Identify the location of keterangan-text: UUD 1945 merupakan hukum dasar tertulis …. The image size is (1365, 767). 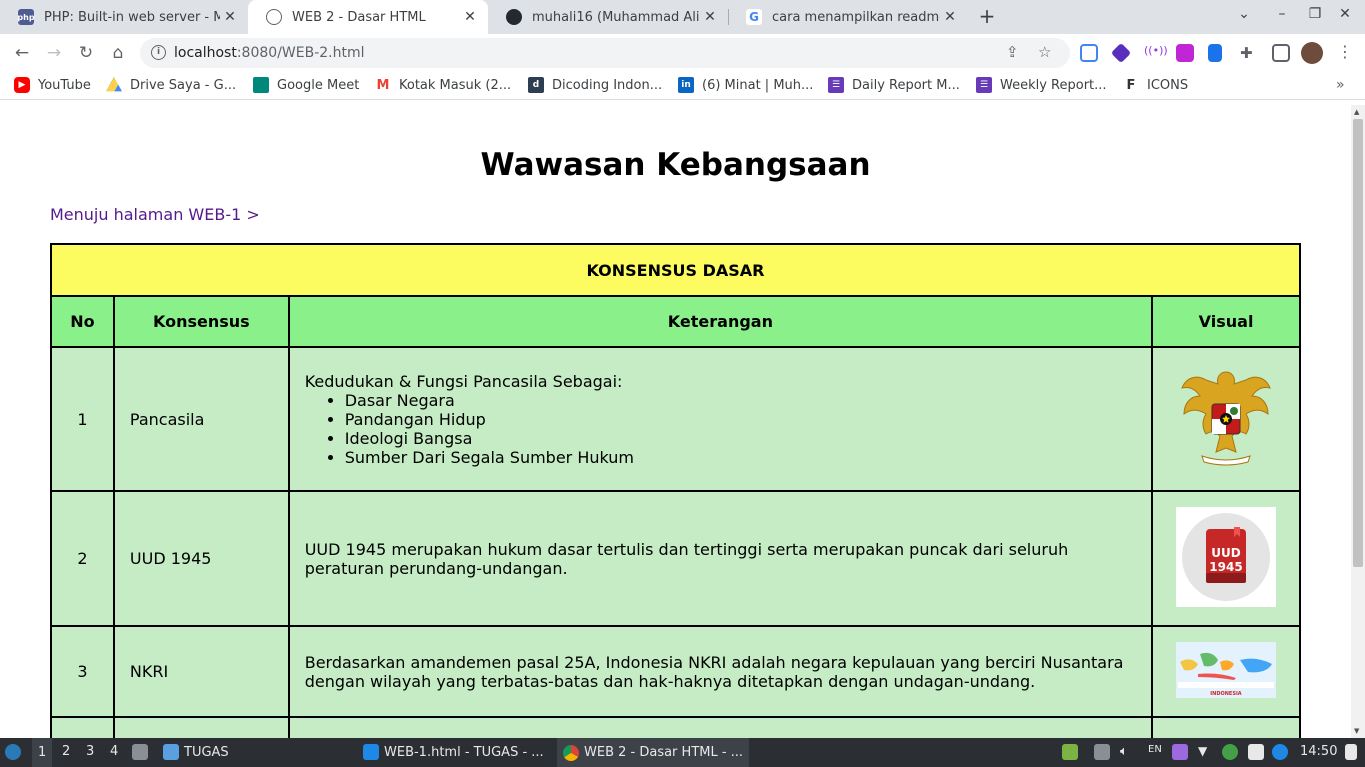
(686, 558).